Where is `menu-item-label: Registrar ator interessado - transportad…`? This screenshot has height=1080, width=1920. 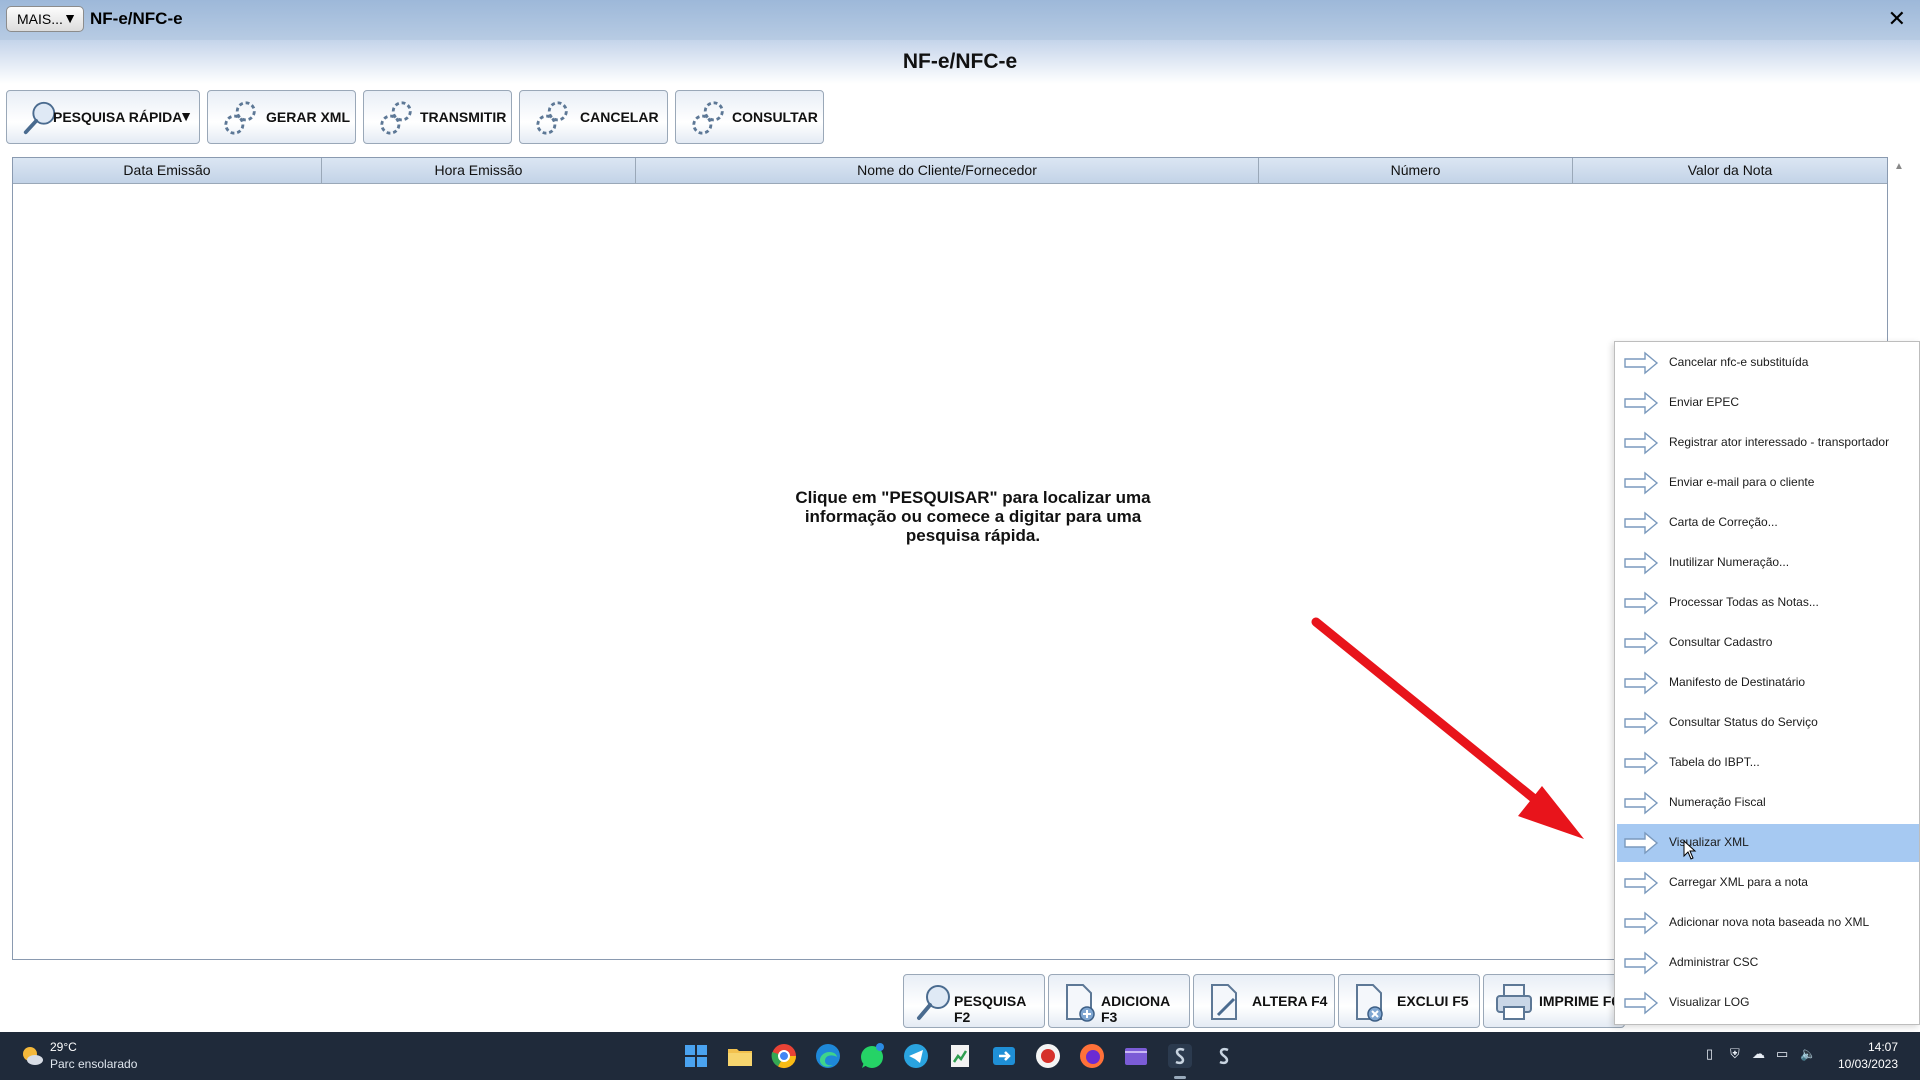 menu-item-label: Registrar ator interessado - transportad… is located at coordinates (1779, 442).